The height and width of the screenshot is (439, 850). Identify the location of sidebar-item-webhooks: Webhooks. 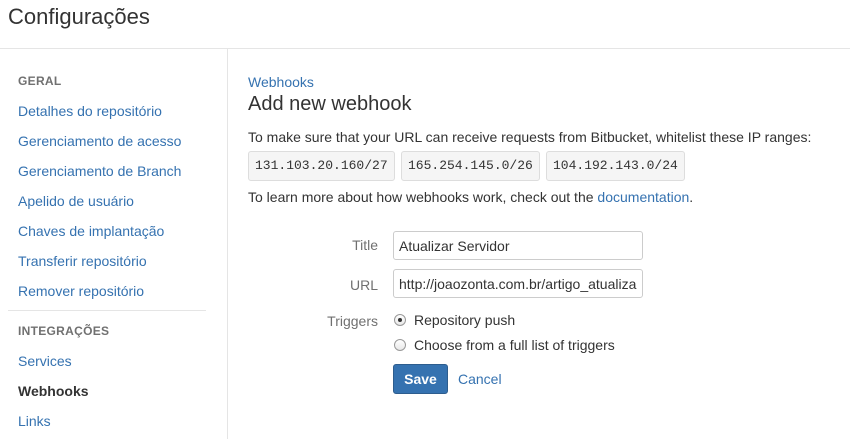
(53, 391).